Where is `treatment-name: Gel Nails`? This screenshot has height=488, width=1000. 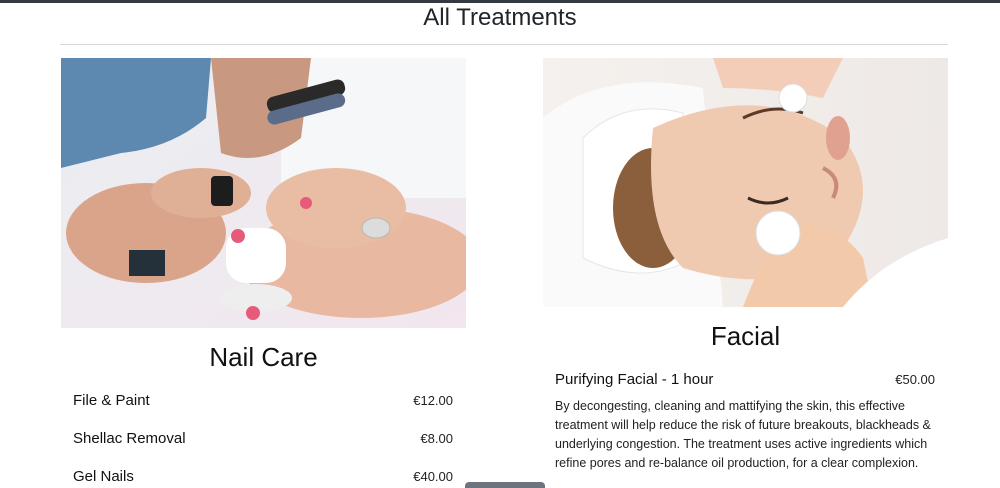
treatment-name: Gel Nails is located at coordinates (103, 476).